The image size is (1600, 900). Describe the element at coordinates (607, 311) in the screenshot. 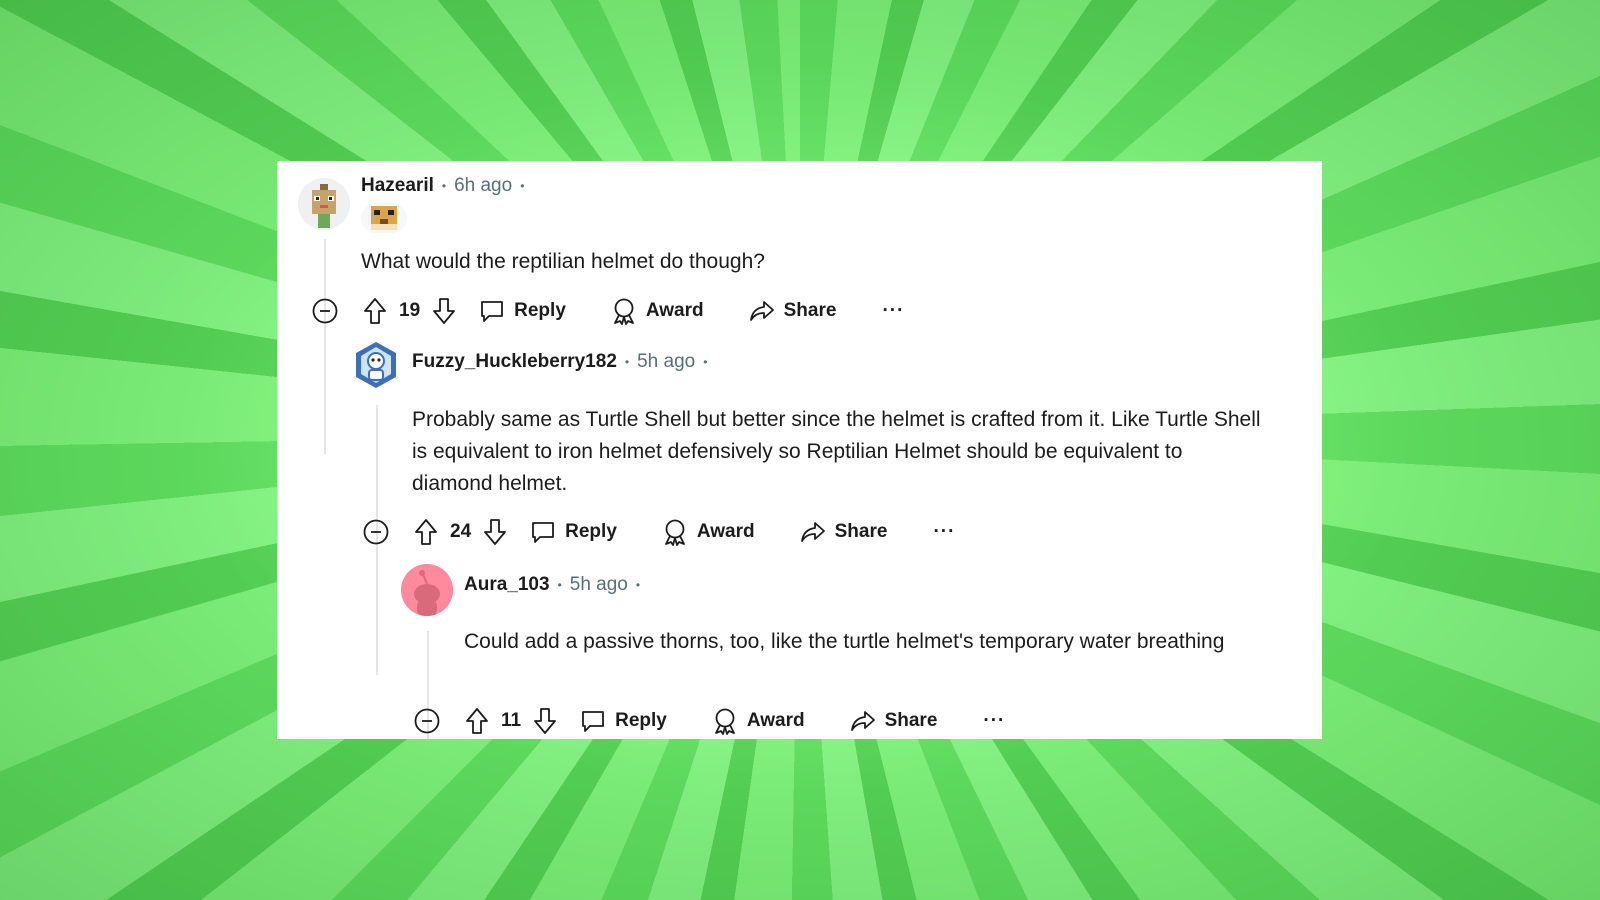

I see `comment-1-actions: 19 Reply Award Share ···` at that location.